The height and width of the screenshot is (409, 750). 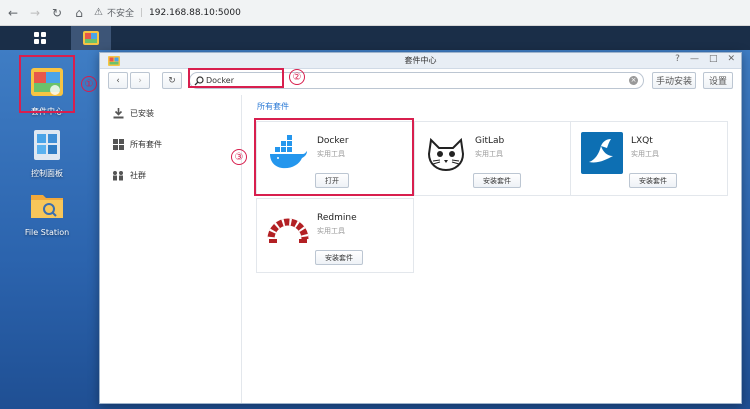 What do you see at coordinates (602, 153) in the screenshot?
I see `lxqt-bird-icon` at bounding box center [602, 153].